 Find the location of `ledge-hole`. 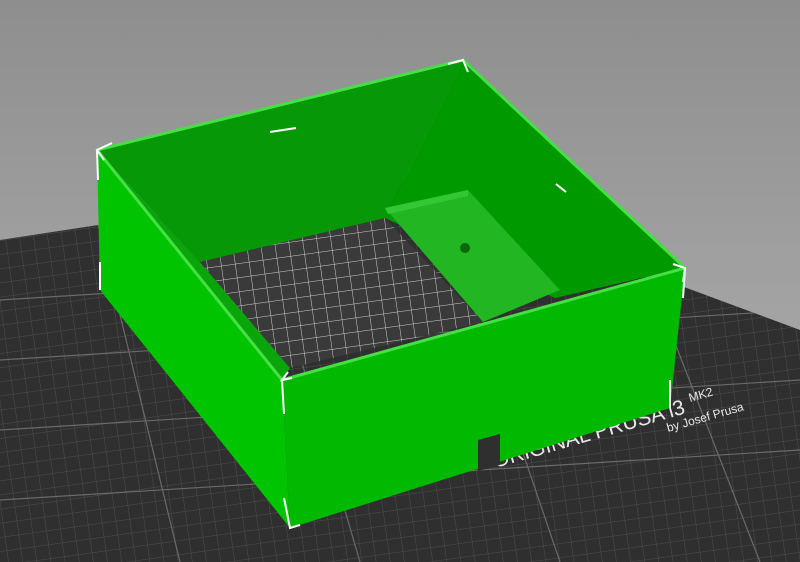

ledge-hole is located at coordinates (465, 248).